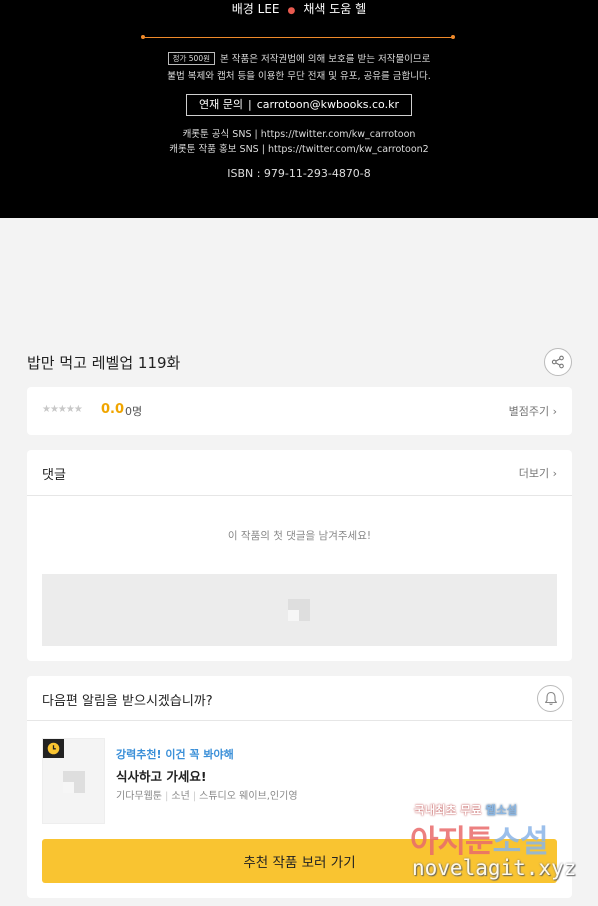 Image resolution: width=598 pixels, height=906 pixels. I want to click on episode-title: 밥만 먹고 레벨업 119화, so click(104, 363).